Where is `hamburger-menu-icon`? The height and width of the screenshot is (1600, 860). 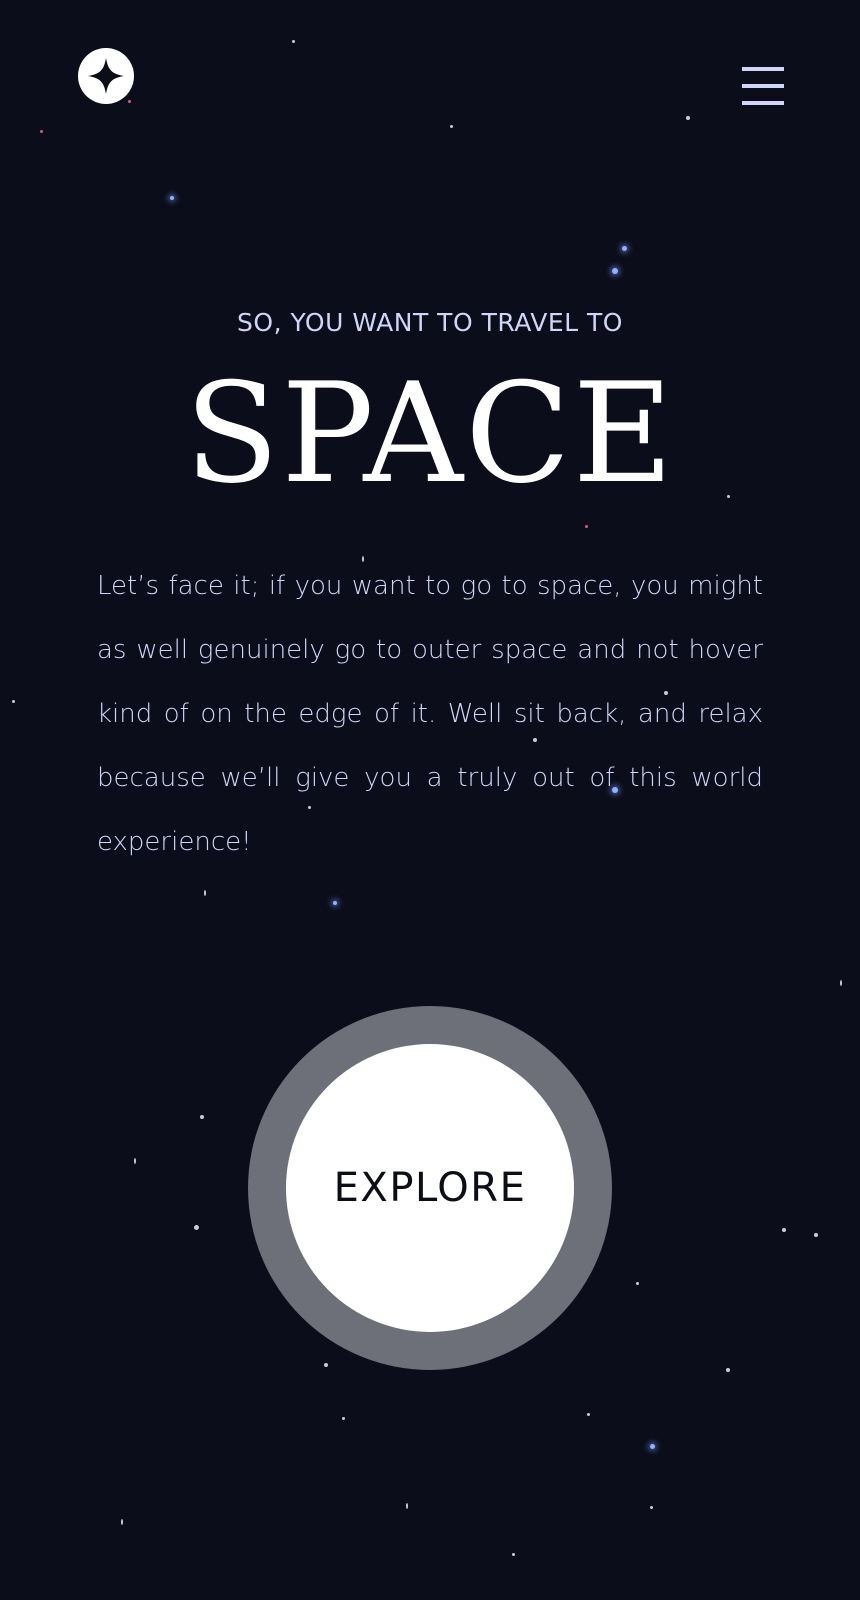
hamburger-menu-icon is located at coordinates (763, 87).